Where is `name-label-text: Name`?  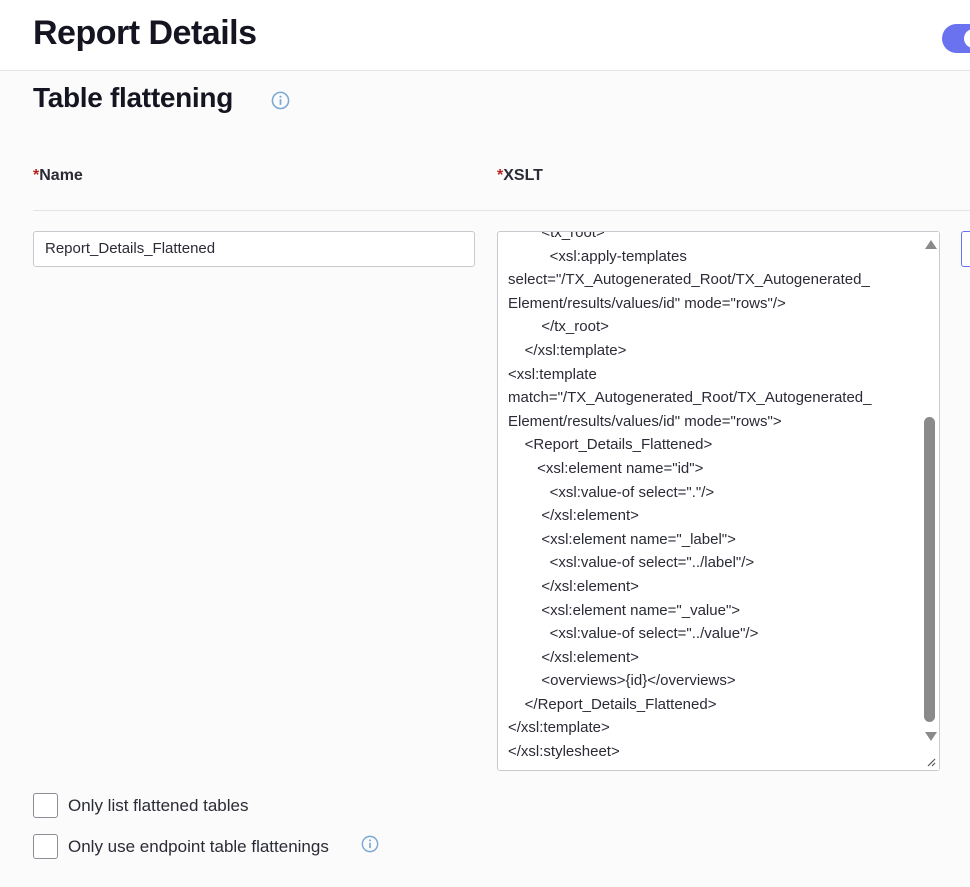 name-label-text: Name is located at coordinates (61, 175).